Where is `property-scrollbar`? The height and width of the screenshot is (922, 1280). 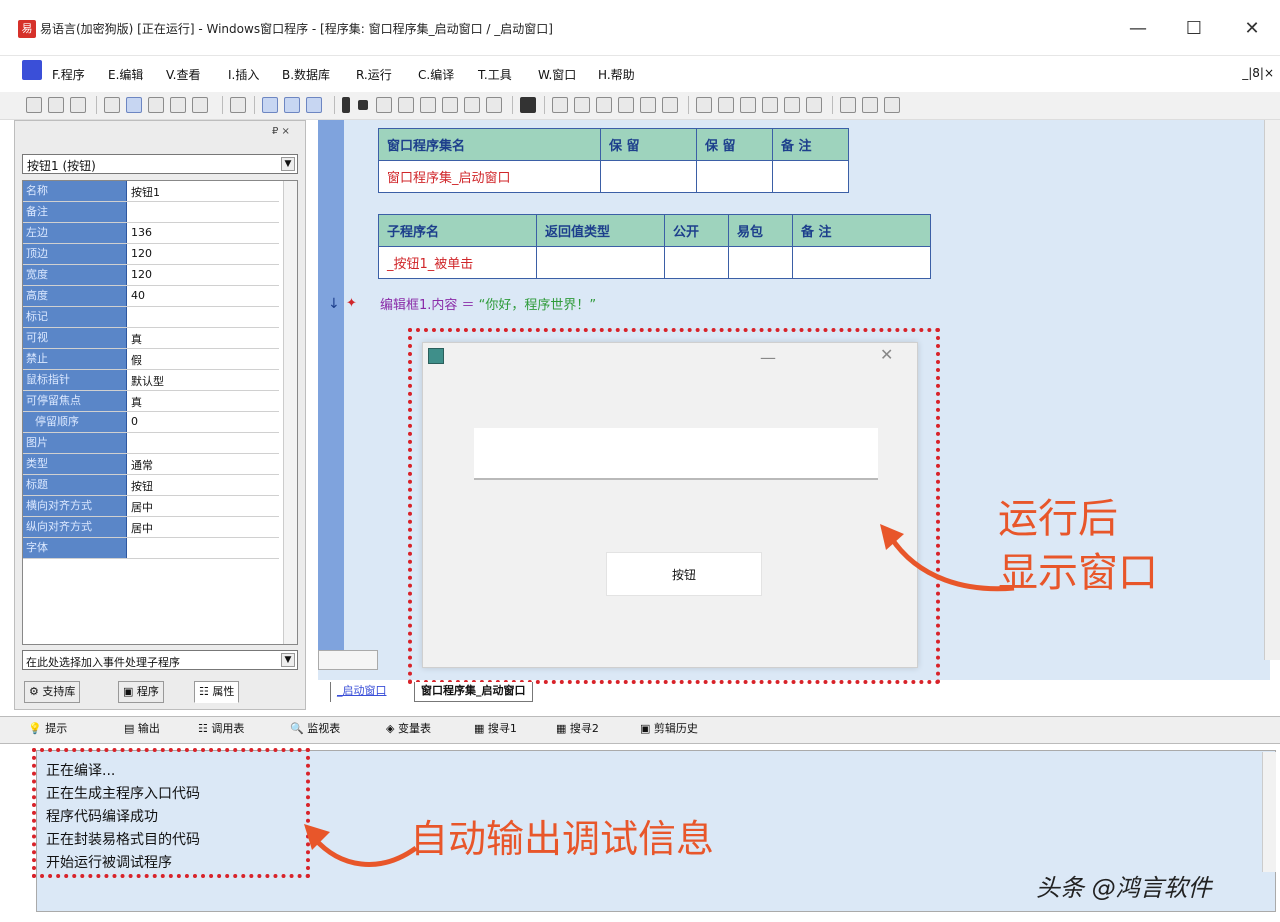 property-scrollbar is located at coordinates (290, 412).